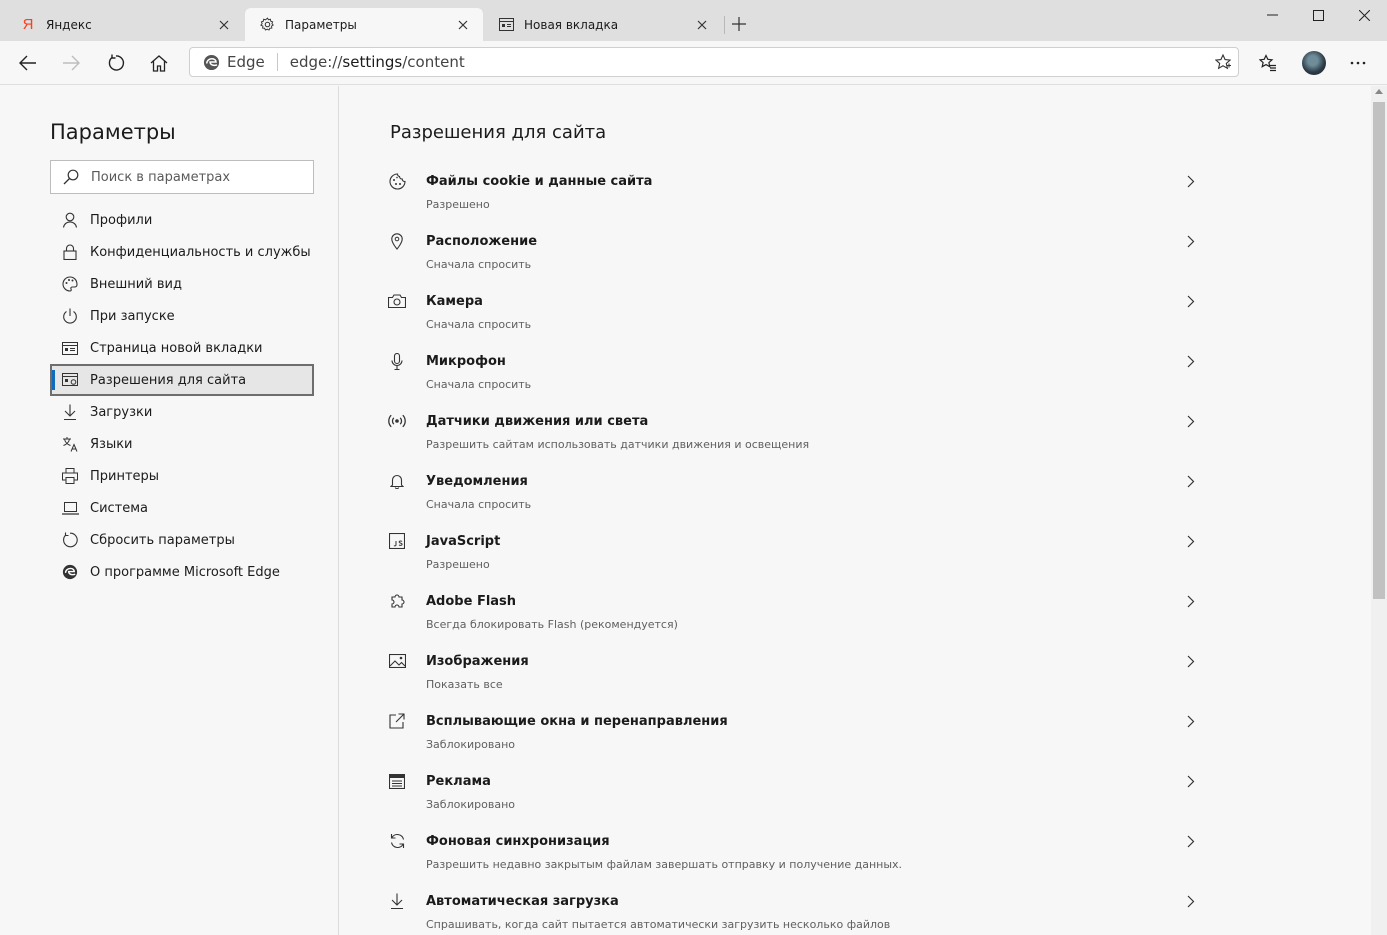 This screenshot has height=935, width=1387. Describe the element at coordinates (70, 412) in the screenshot. I see `download-icon` at that location.